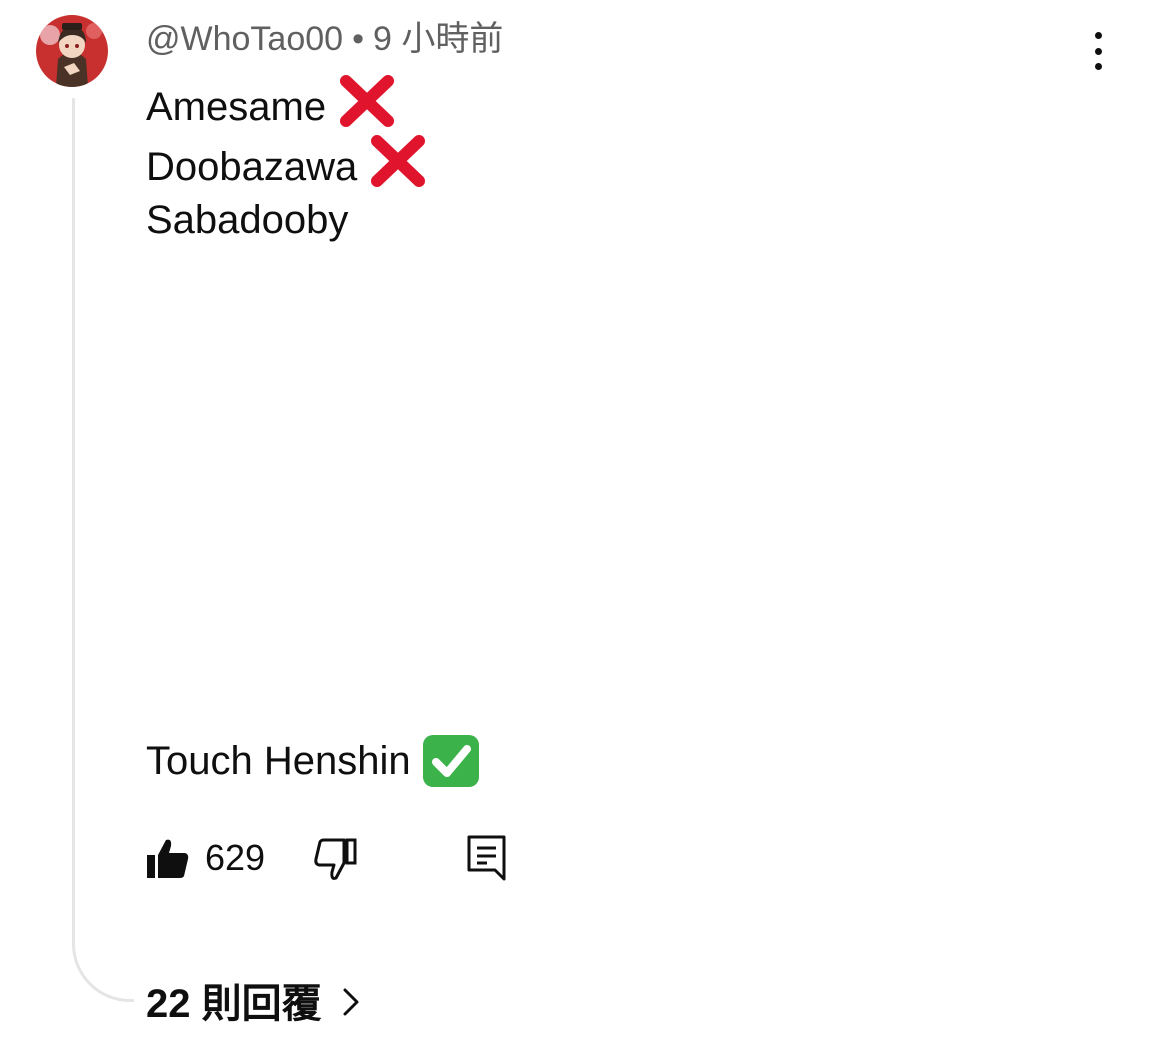  I want to click on avatar-image, so click(72, 51).